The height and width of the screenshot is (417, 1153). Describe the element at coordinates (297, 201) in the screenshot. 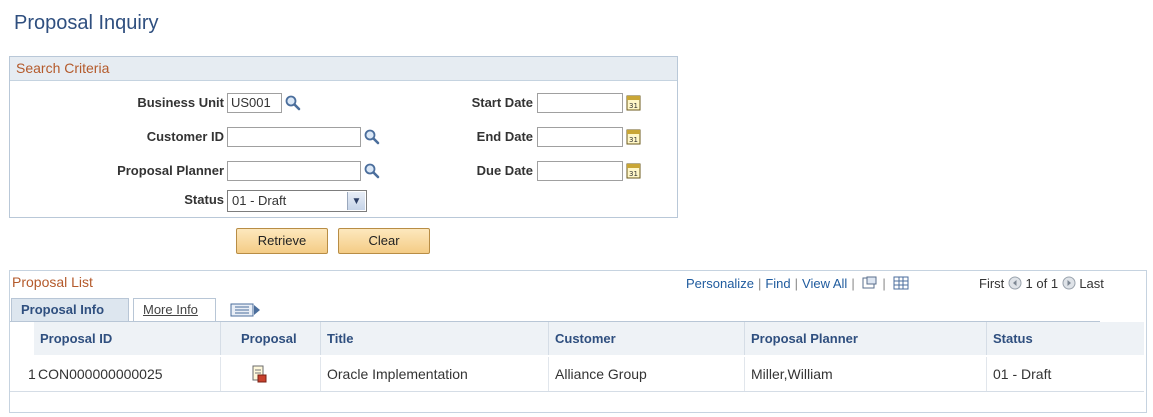

I see `status-dropdown: 01 - Draft ▼` at that location.